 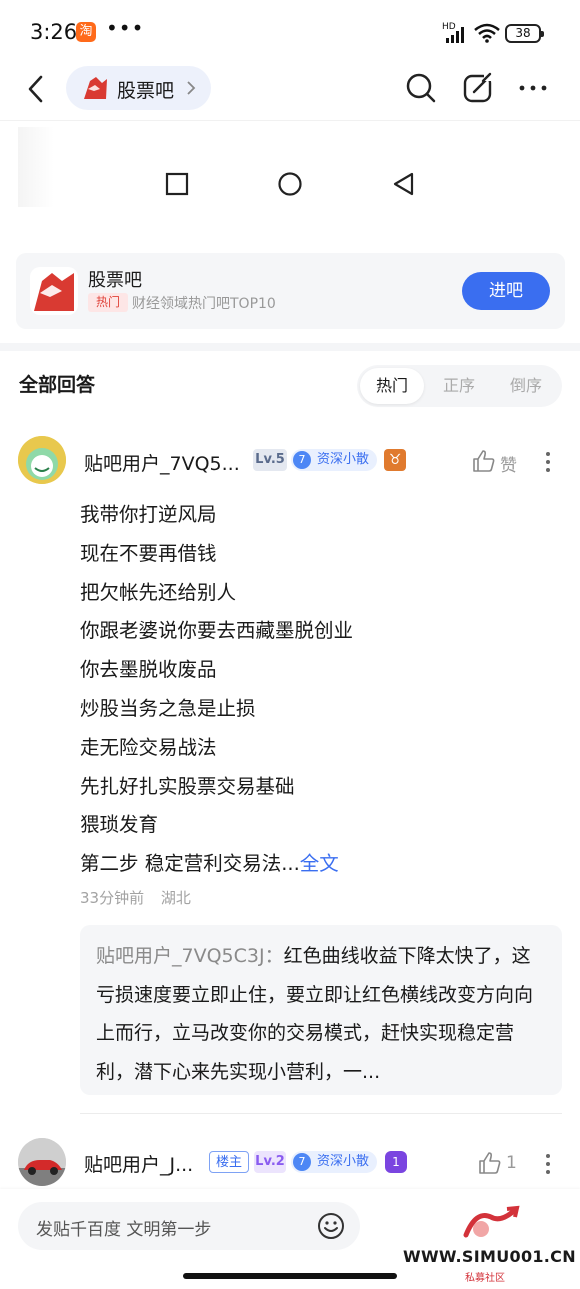 I want to click on compose-icon, so click(x=478, y=88).